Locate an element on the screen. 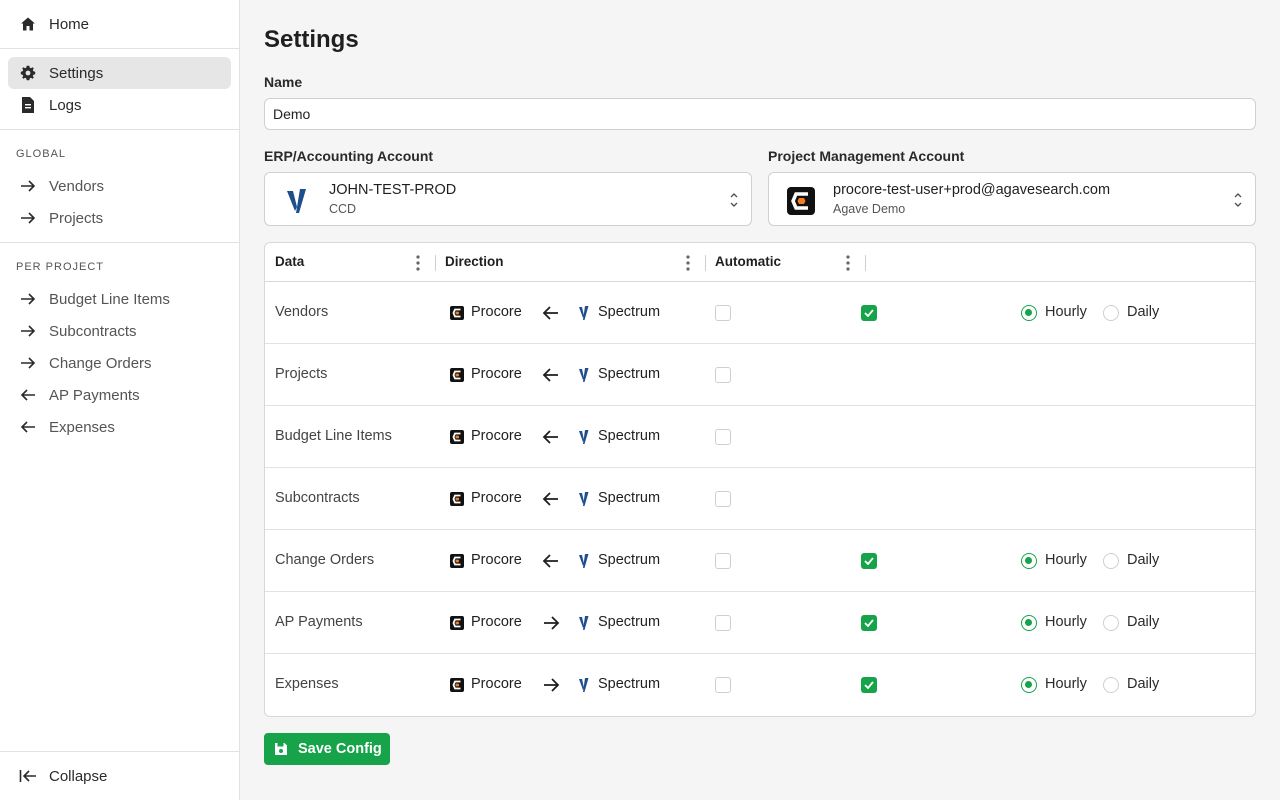  erp-account-subtitle: CCD is located at coordinates (343, 209).